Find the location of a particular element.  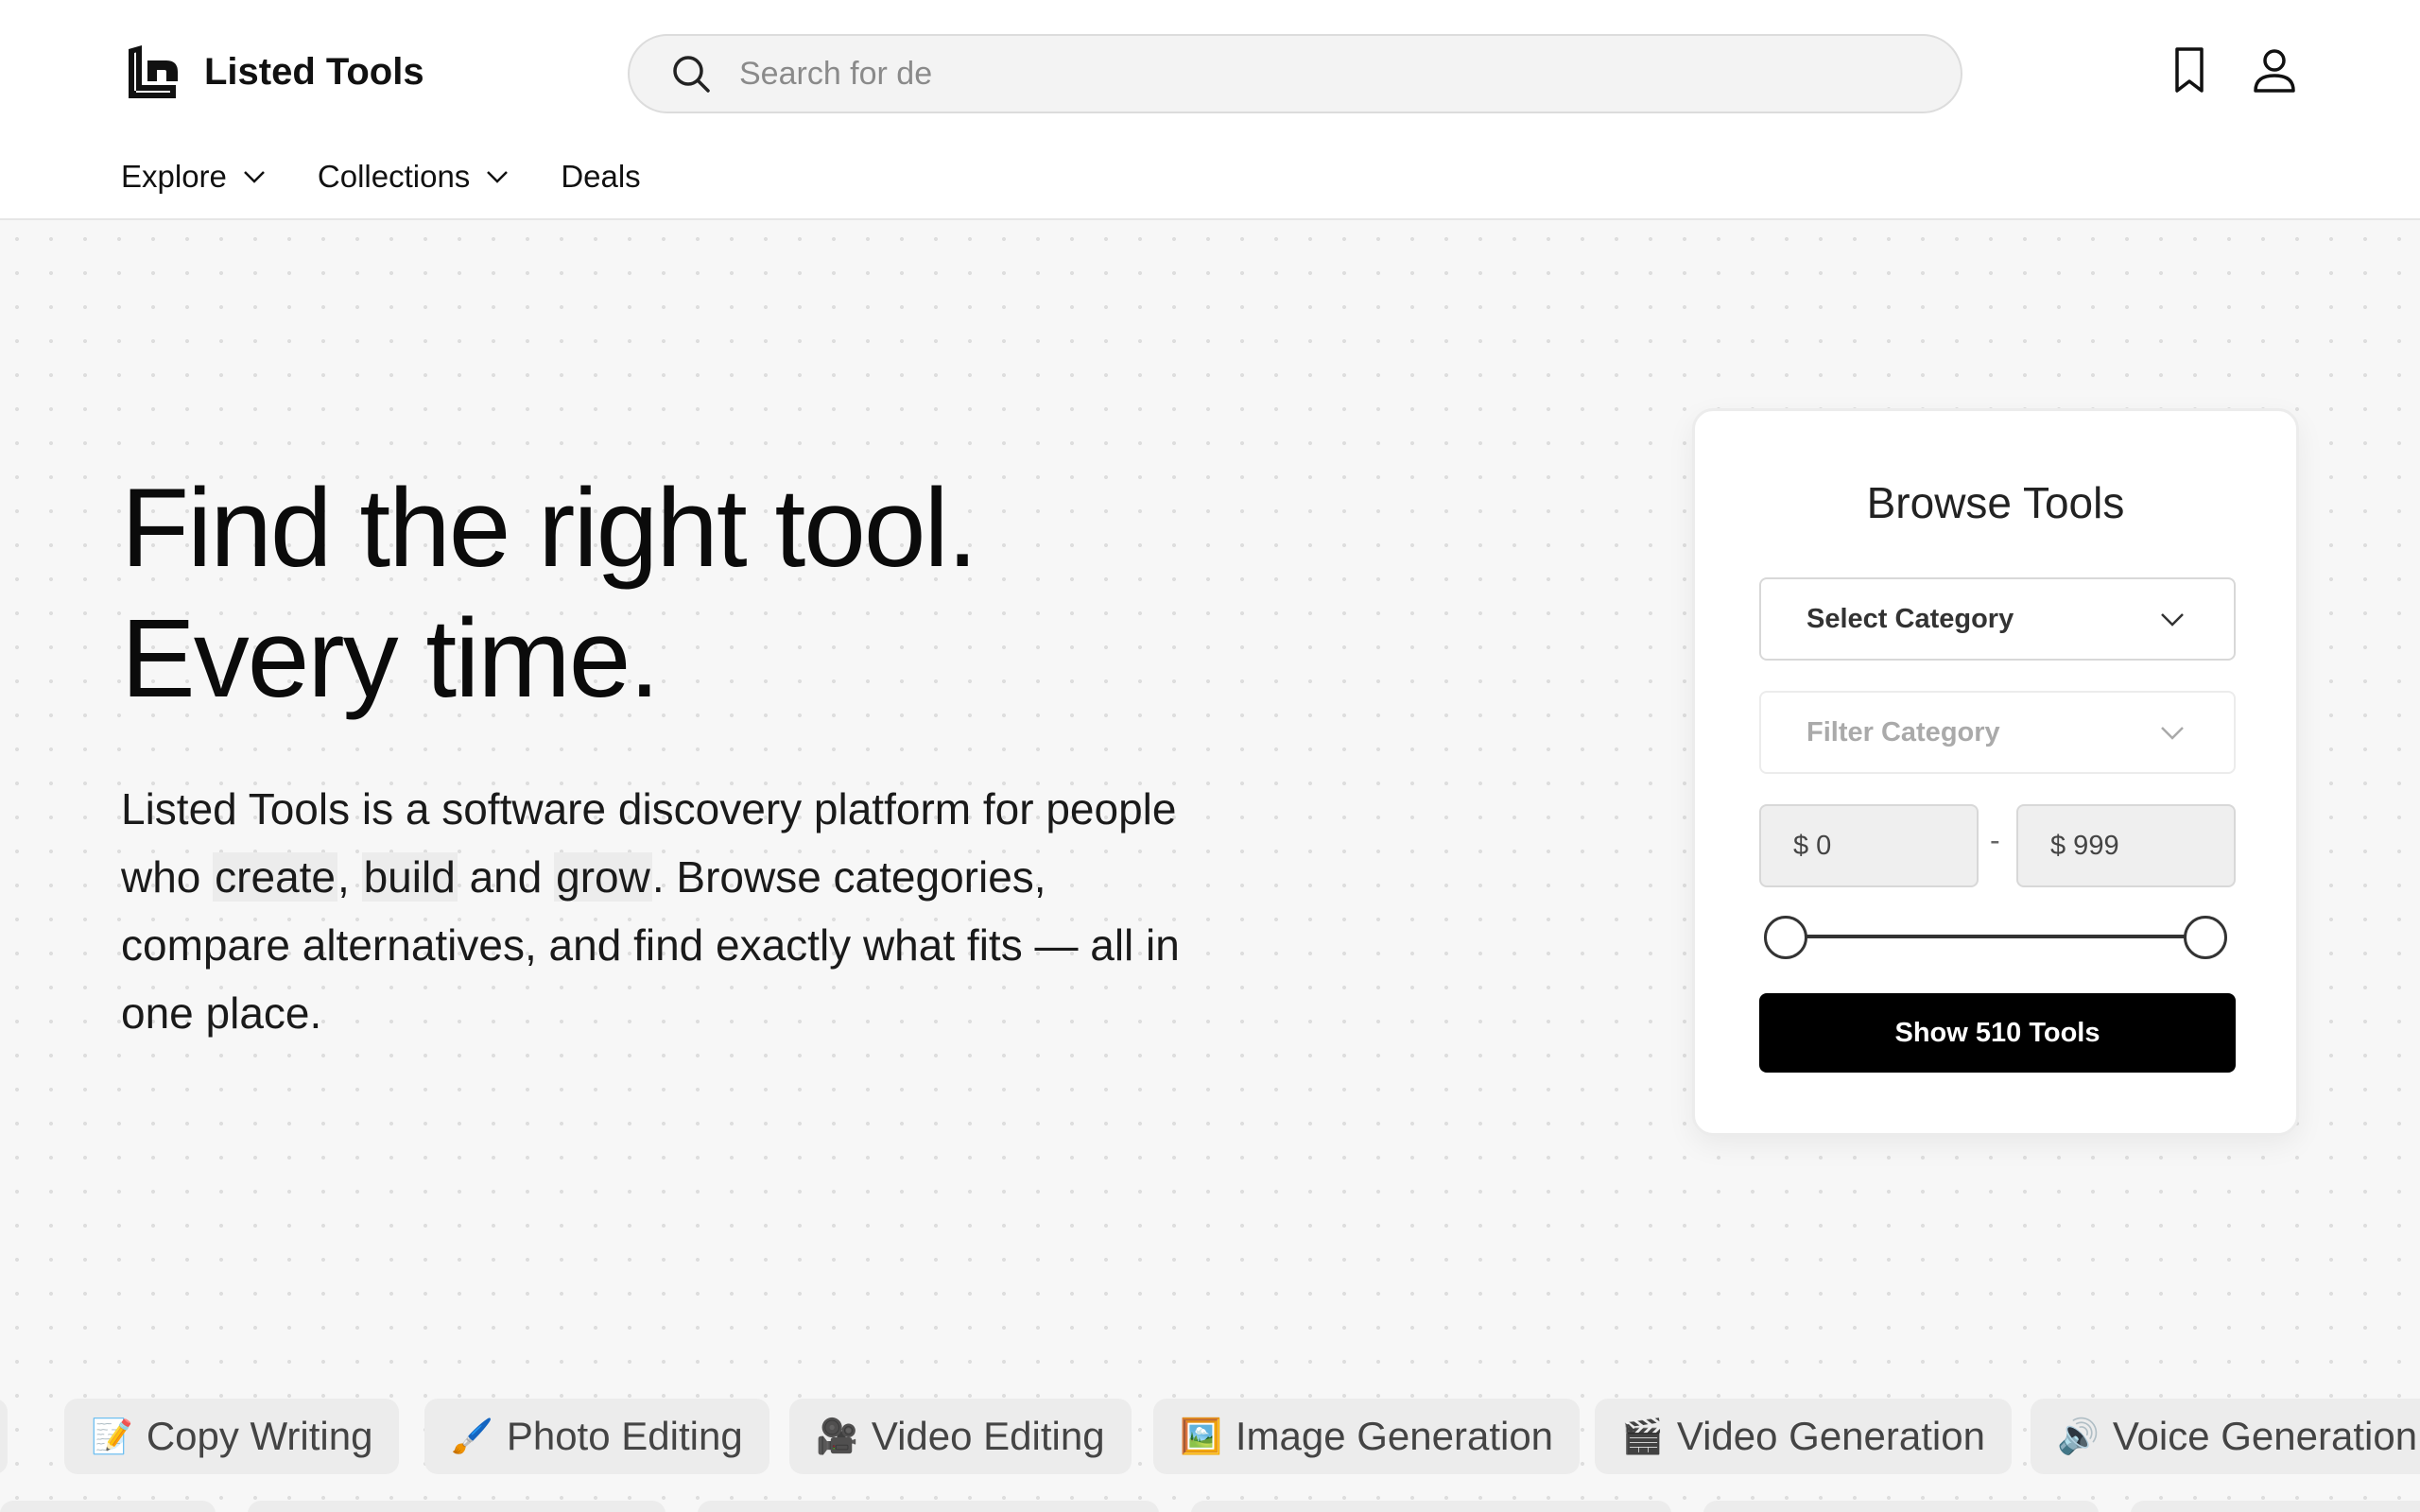

category-pill-label: Copy Writing is located at coordinates (259, 1436).